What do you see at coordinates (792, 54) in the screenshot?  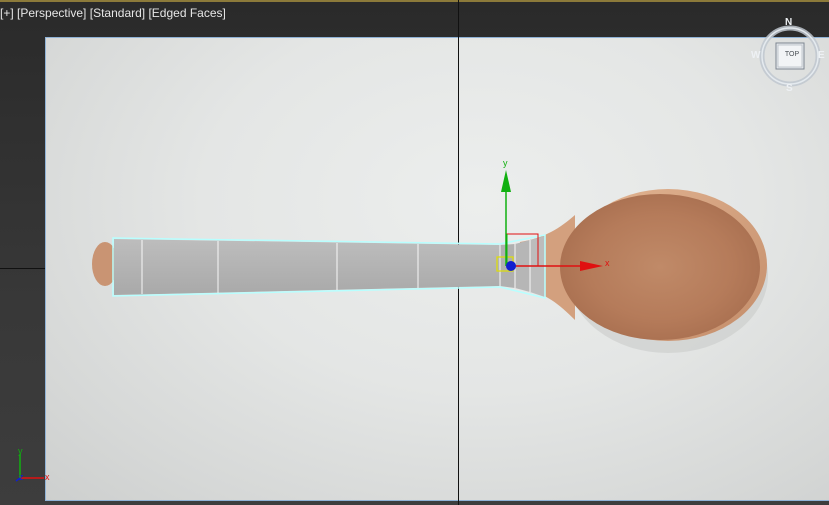 I see `viewcube-face-top: TOP` at bounding box center [792, 54].